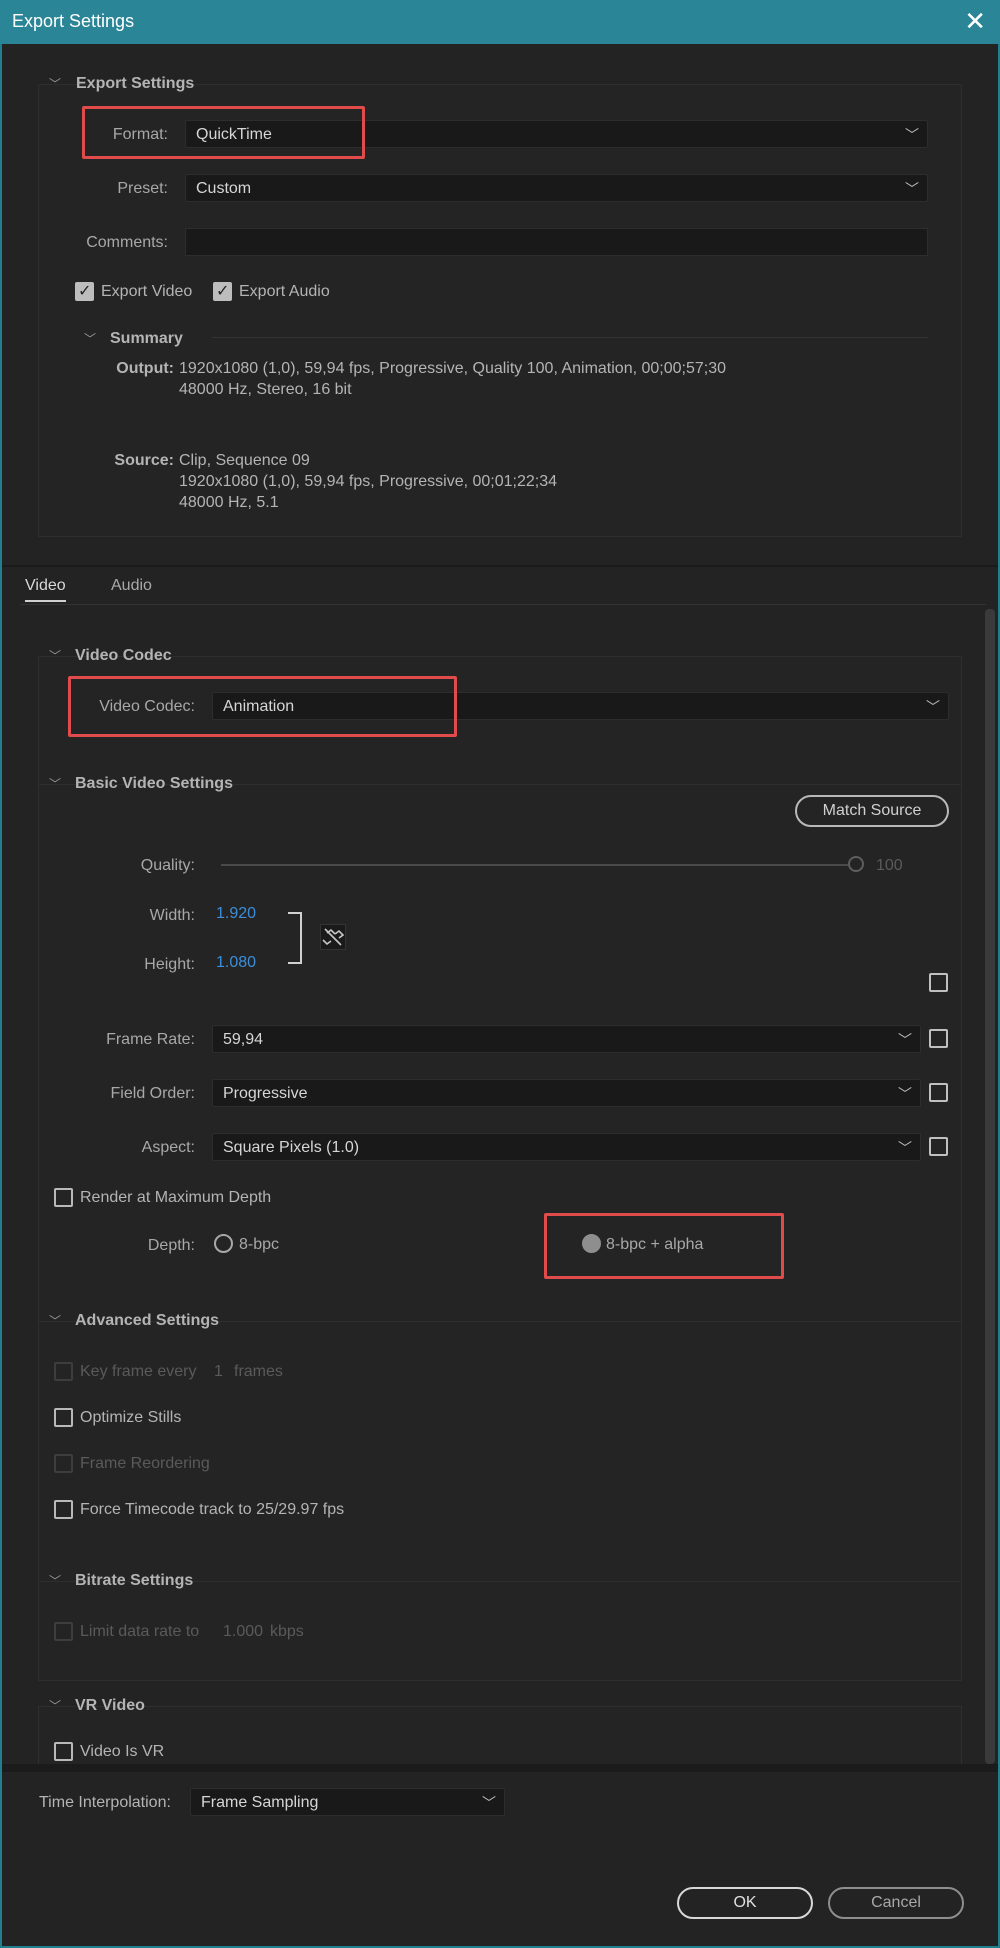  I want to click on close-icon: ✕, so click(975, 21).